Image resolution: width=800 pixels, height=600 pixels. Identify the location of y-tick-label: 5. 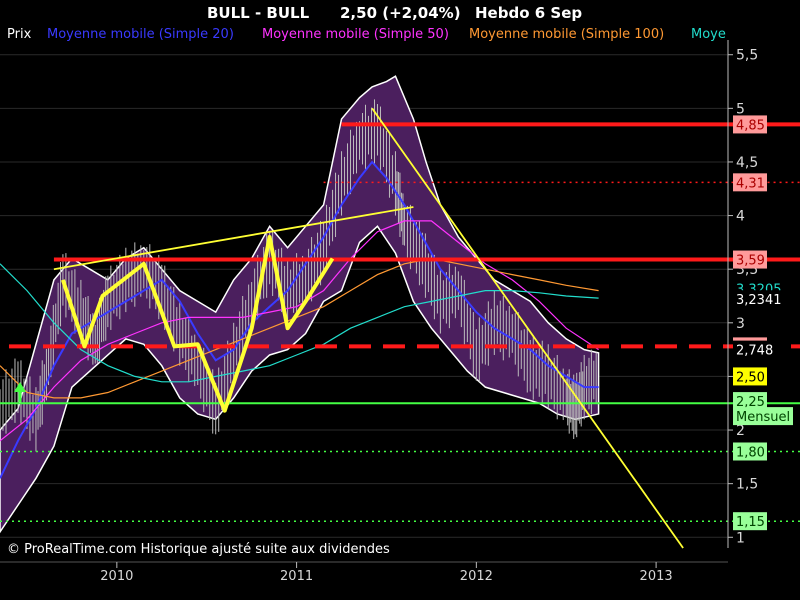
(740, 109).